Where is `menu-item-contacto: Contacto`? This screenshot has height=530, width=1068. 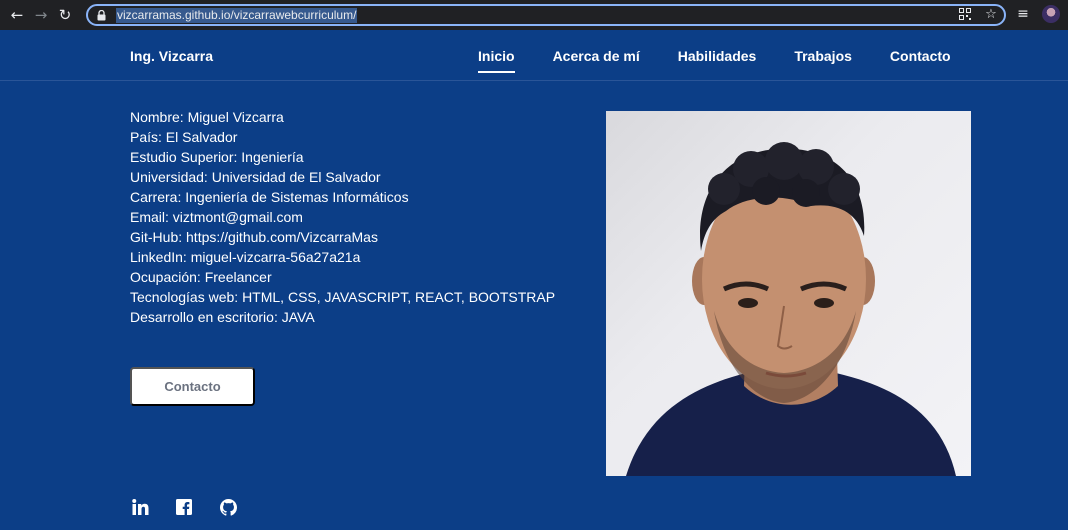 menu-item-contacto: Contacto is located at coordinates (920, 56).